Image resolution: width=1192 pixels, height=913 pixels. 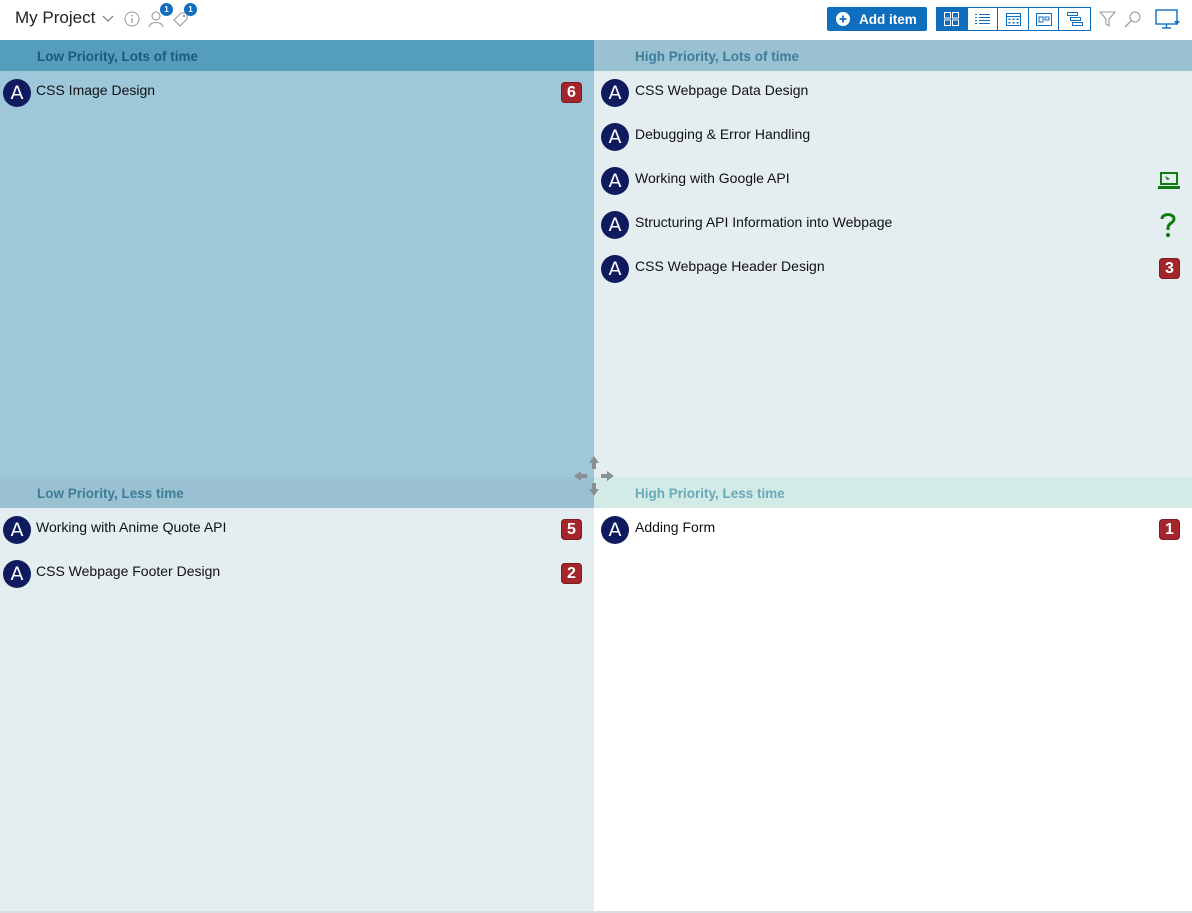 I want to click on calendar-icon, so click(x=1013, y=19).